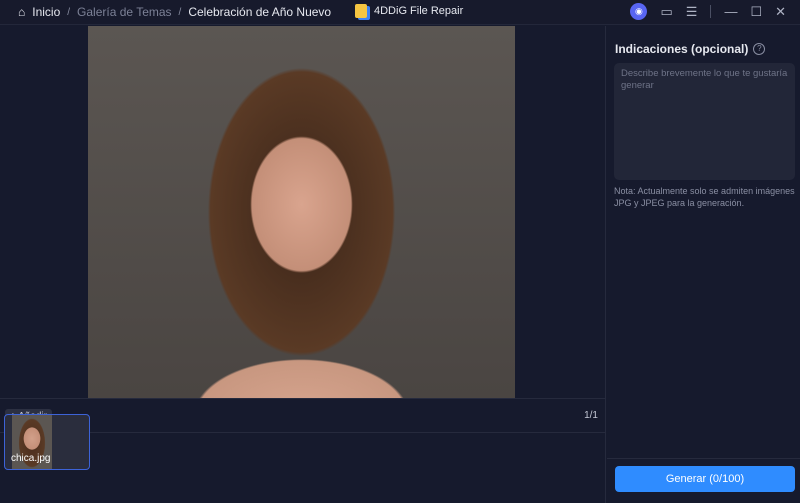 Image resolution: width=800 pixels, height=503 pixels. What do you see at coordinates (260, 12) in the screenshot?
I see `breadcrumb-current: Celebración de Año Nuevo` at bounding box center [260, 12].